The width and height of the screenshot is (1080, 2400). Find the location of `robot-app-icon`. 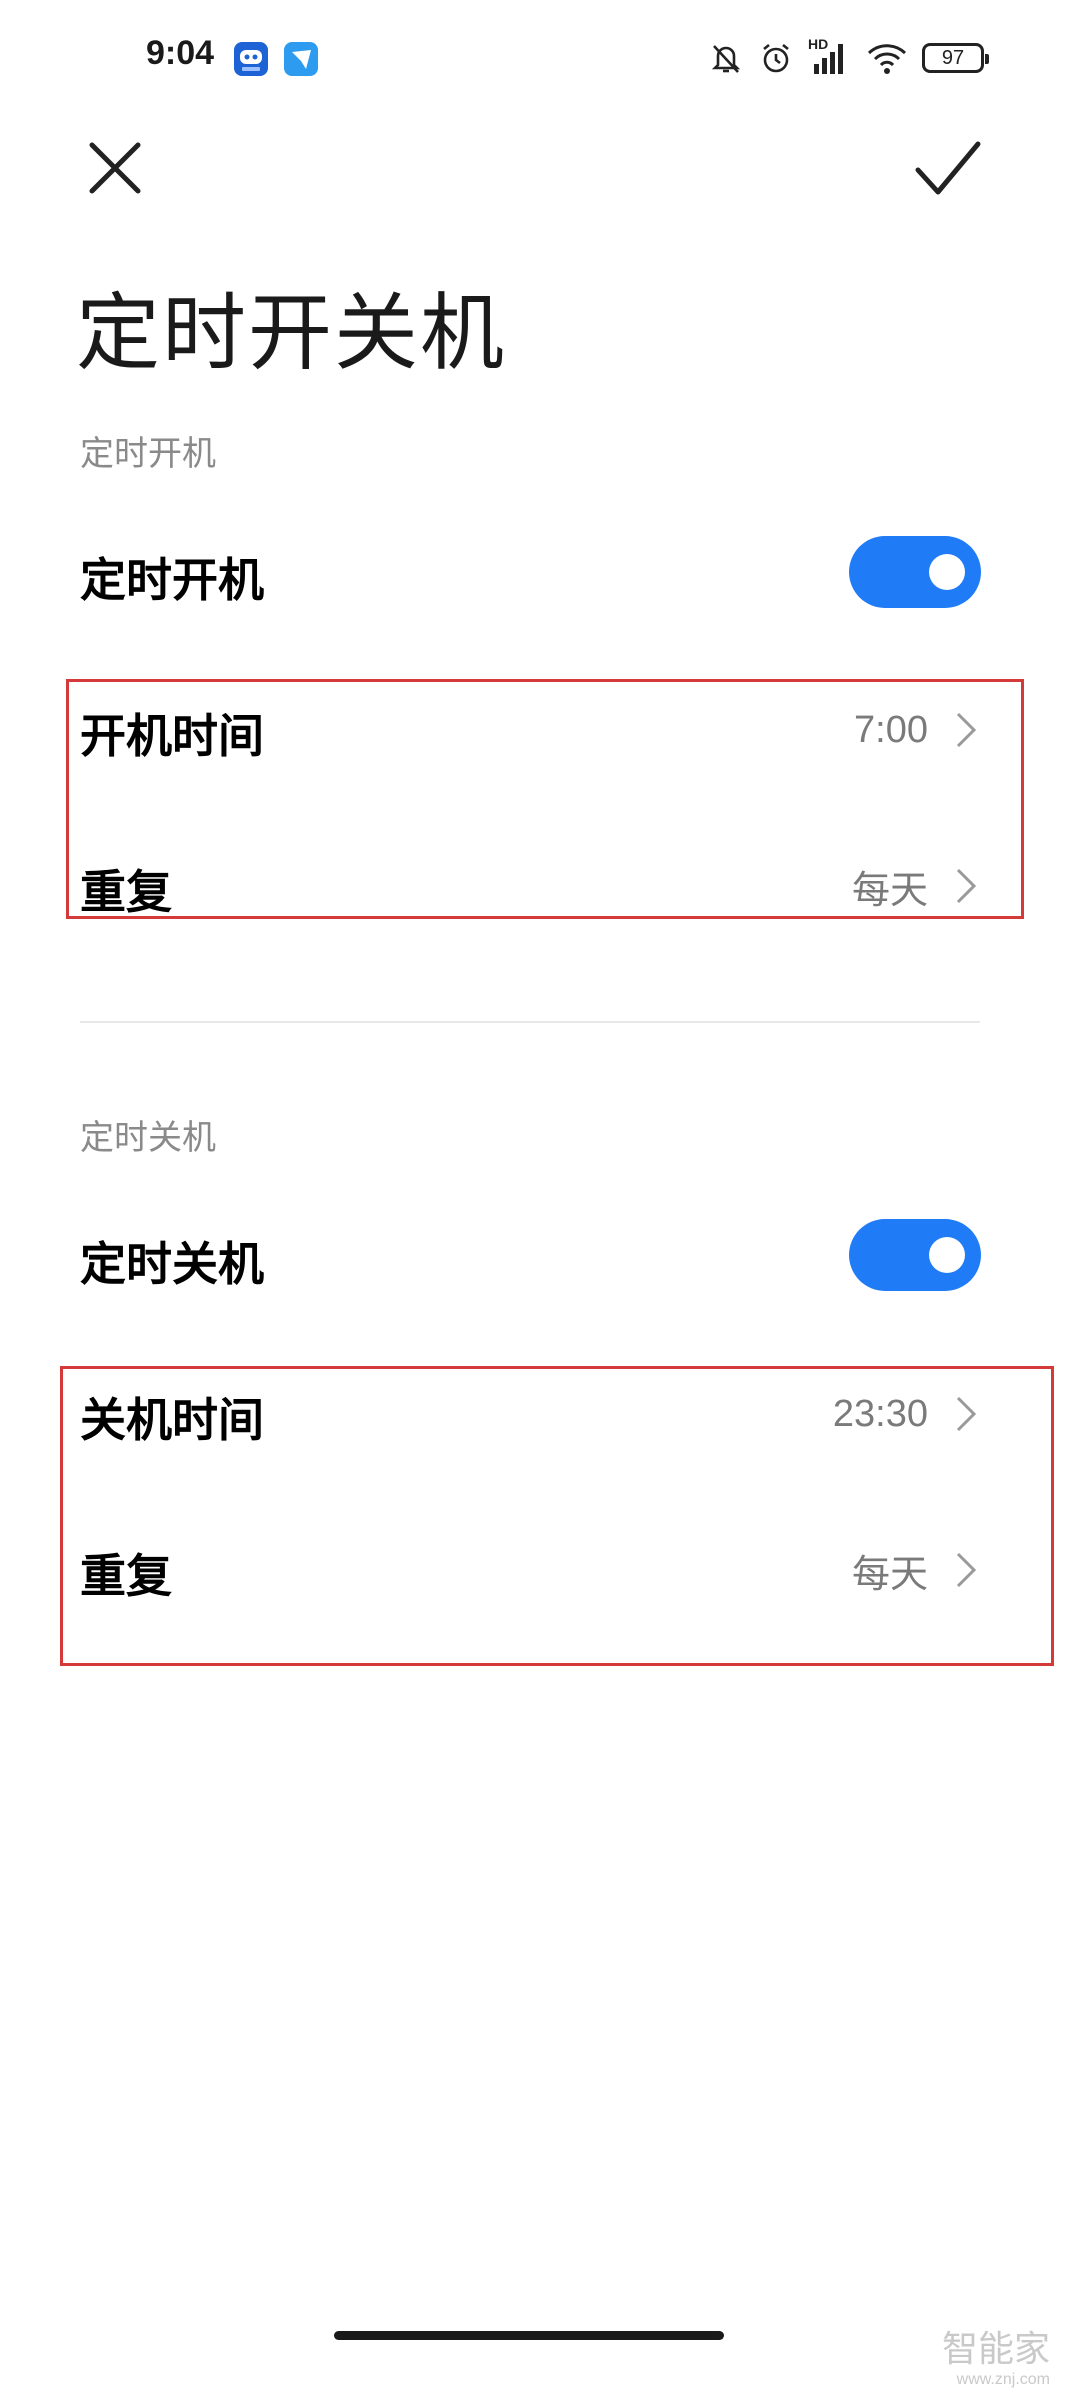

robot-app-icon is located at coordinates (251, 59).